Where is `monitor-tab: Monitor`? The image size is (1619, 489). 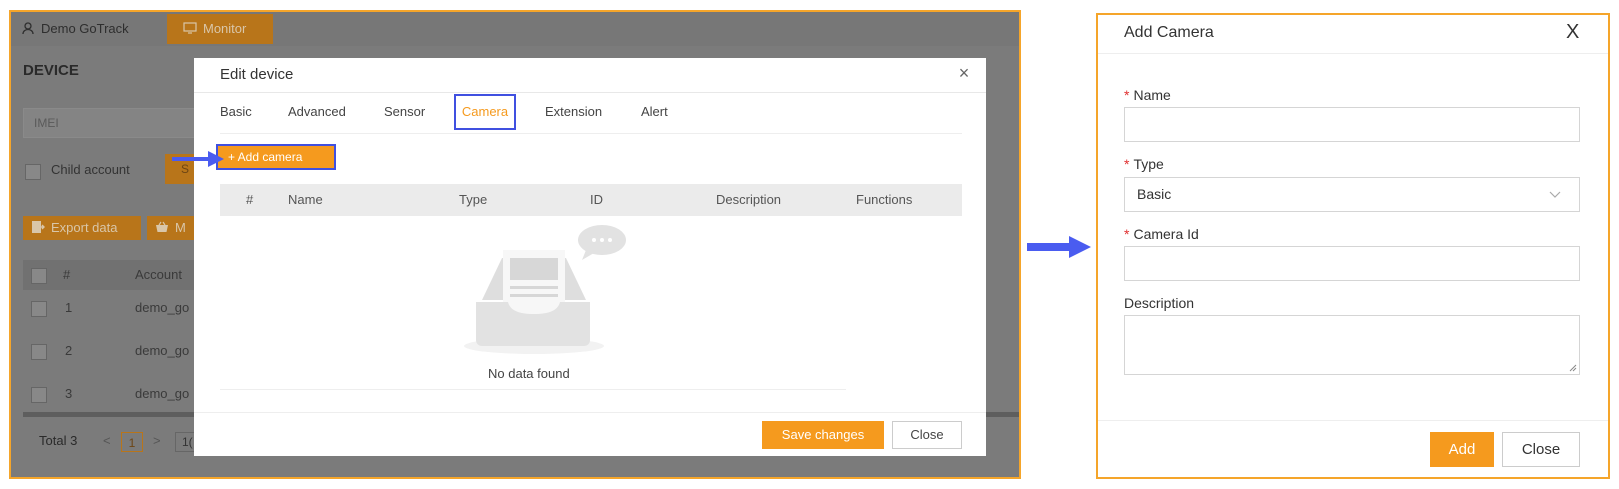
monitor-tab: Monitor is located at coordinates (220, 29).